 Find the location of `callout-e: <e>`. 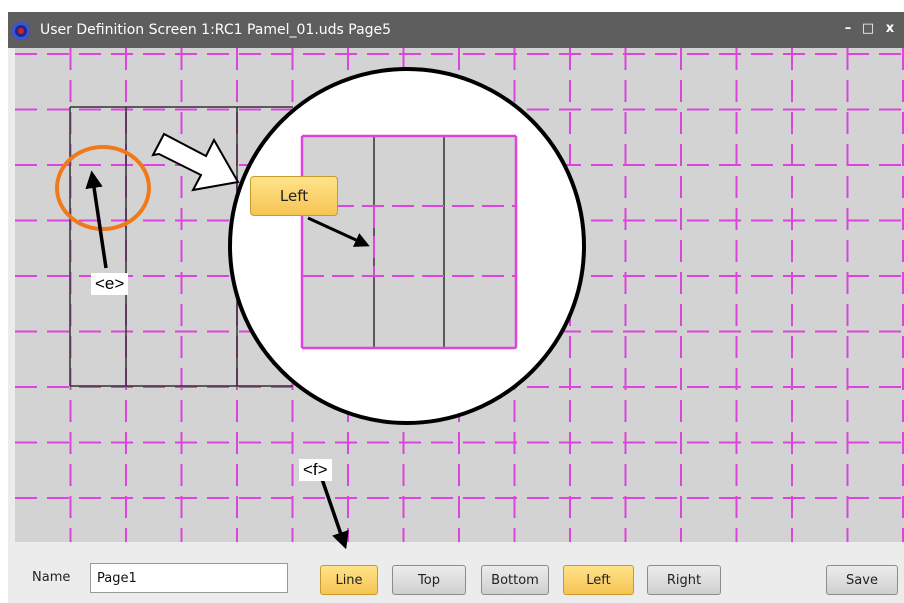

callout-e: <e> is located at coordinates (110, 284).